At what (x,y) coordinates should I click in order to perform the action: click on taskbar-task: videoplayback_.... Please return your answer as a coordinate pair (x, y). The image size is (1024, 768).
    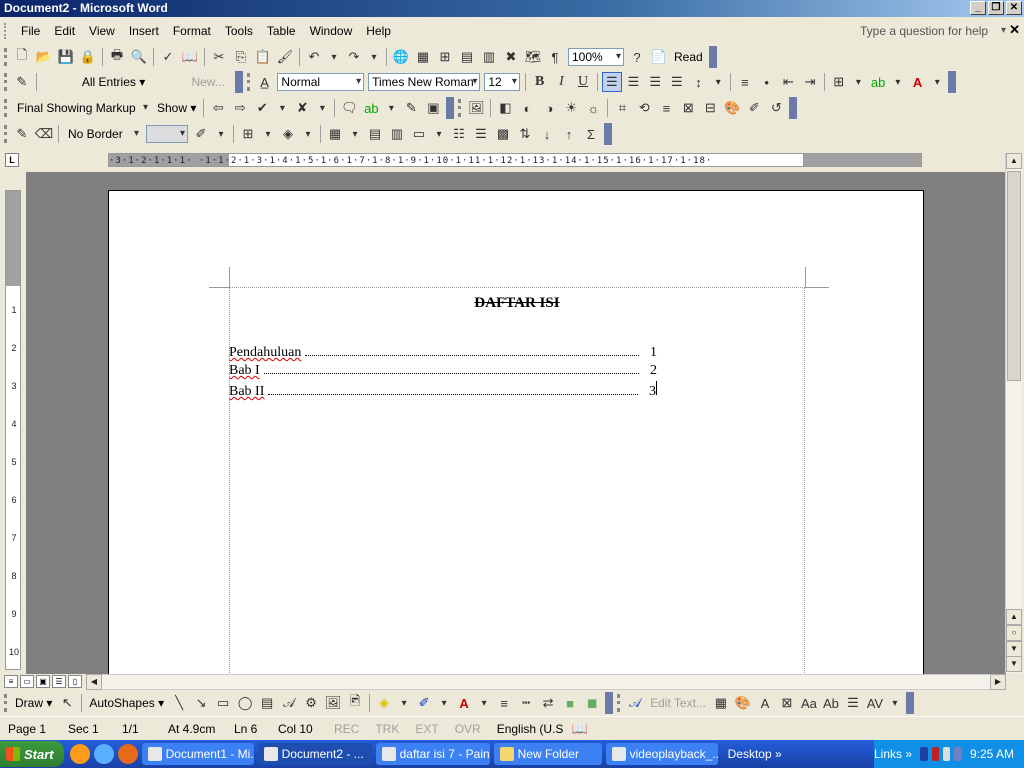
    Looking at the image, I should click on (661, 754).